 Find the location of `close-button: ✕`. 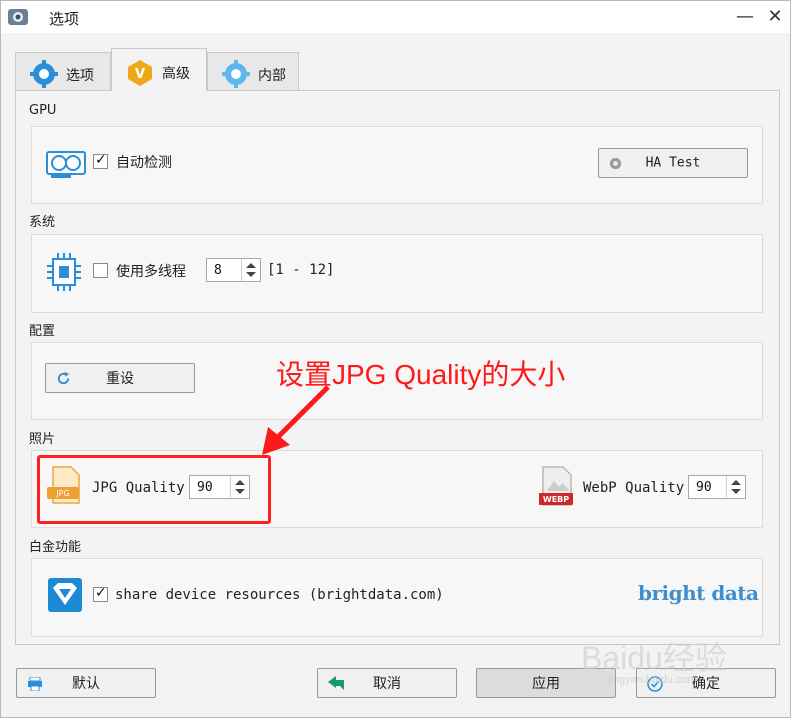

close-button: ✕ is located at coordinates (775, 17).